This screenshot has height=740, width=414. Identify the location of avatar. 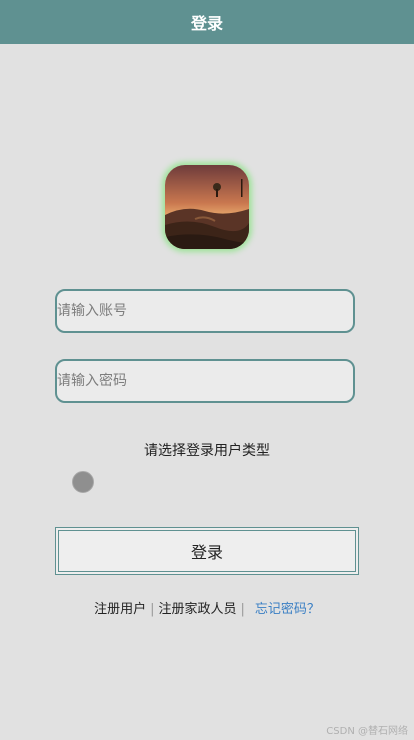
(207, 207).